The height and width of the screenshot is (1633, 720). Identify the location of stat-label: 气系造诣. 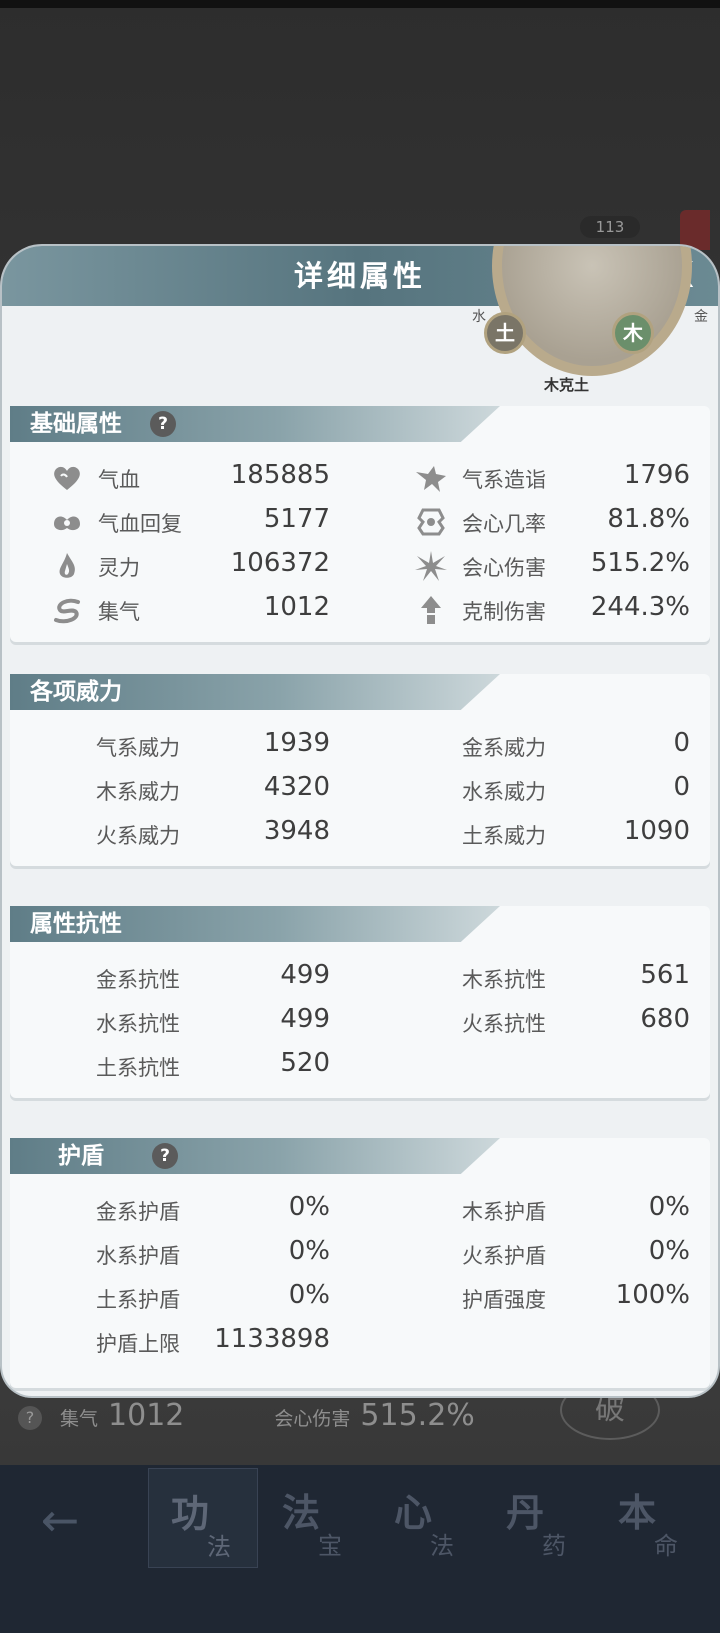
(504, 480).